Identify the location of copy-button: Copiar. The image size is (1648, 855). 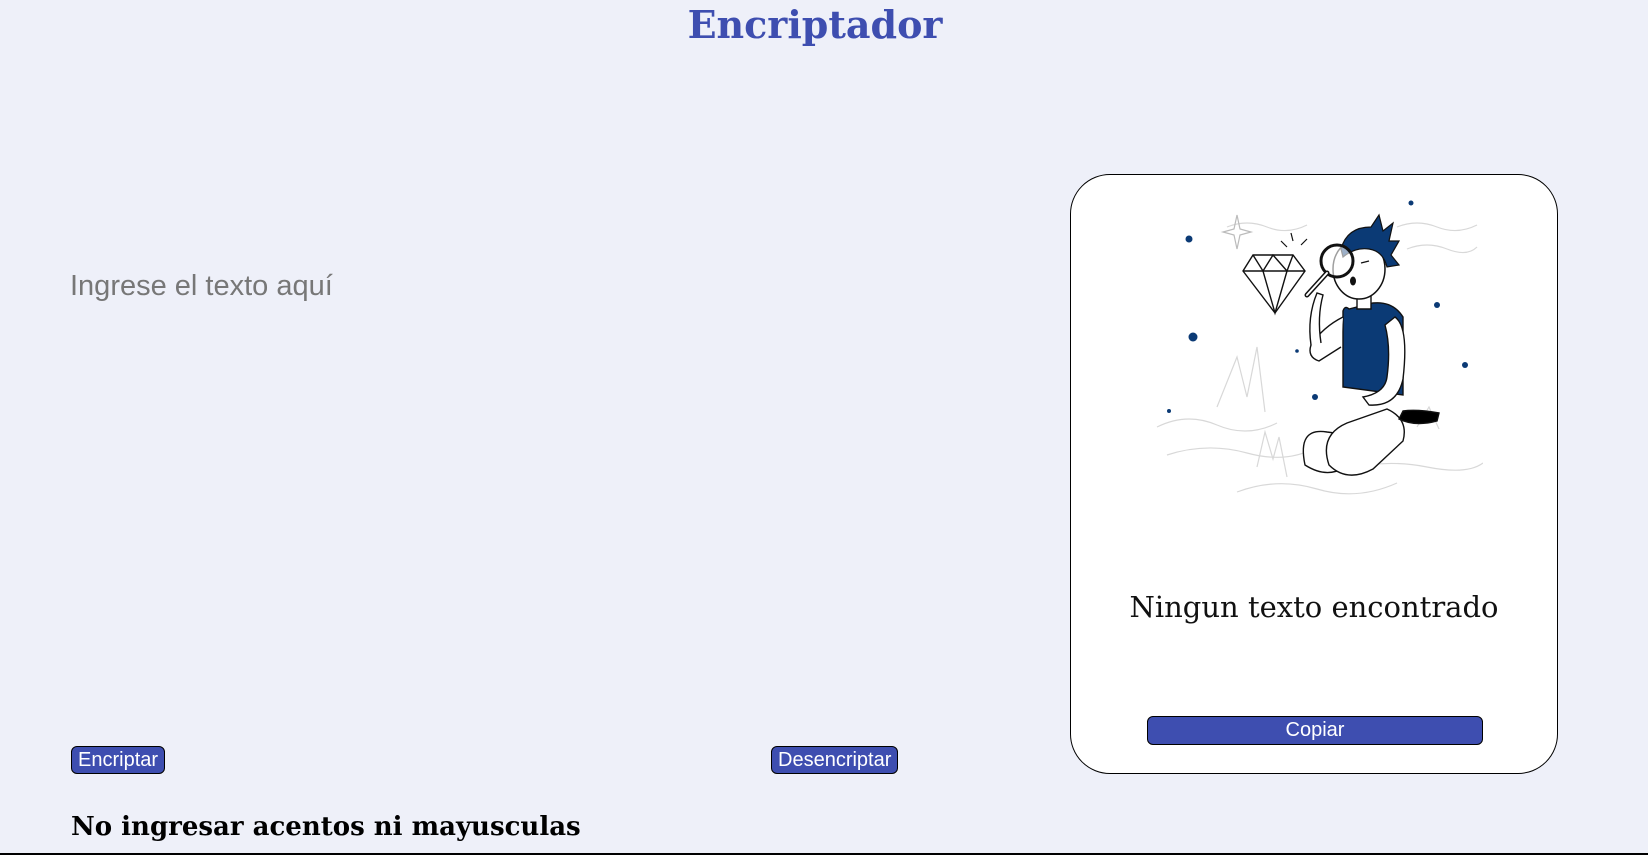
(1315, 730).